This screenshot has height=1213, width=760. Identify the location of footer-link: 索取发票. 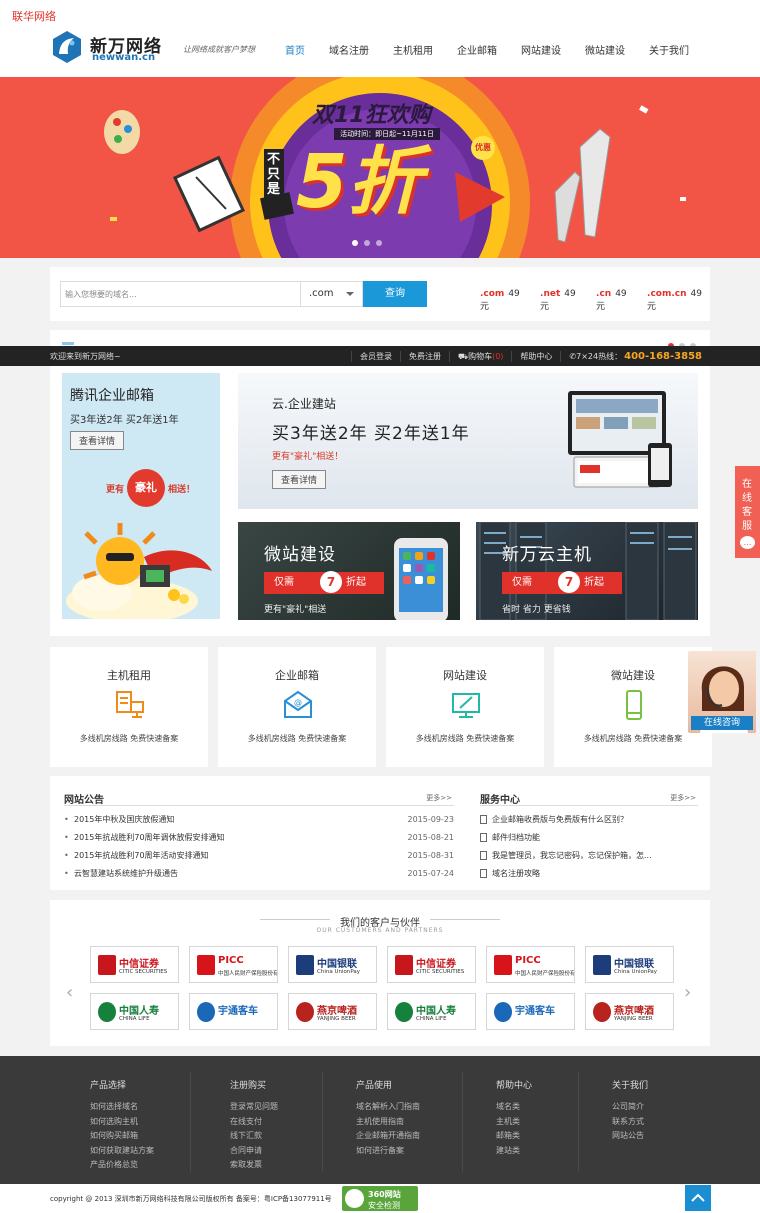
(254, 1166).